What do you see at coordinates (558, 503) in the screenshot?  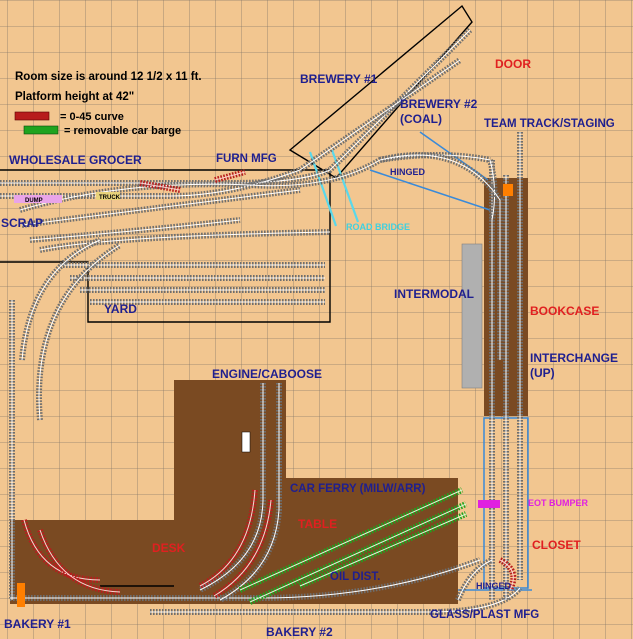 I see `label-eot-bumper: EOT BUMPER` at bounding box center [558, 503].